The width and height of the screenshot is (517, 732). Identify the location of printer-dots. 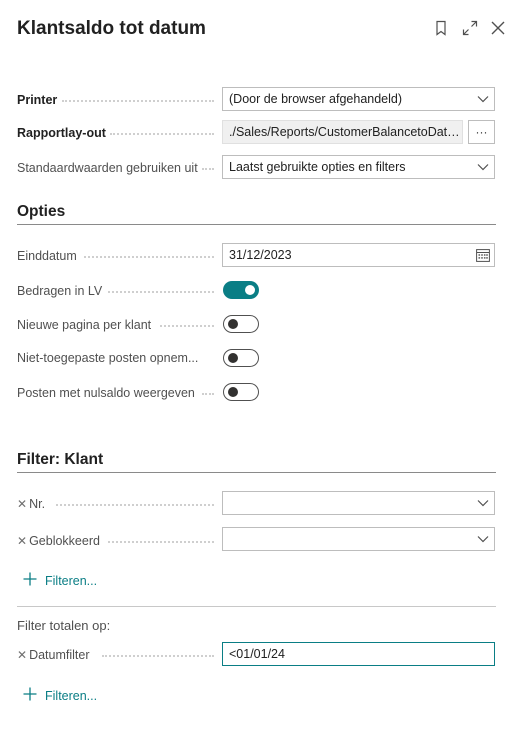
(138, 101).